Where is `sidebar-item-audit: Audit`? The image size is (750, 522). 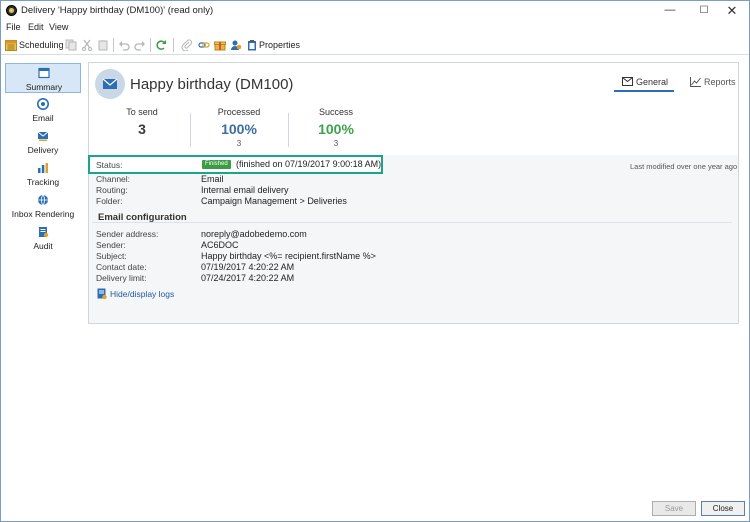
sidebar-item-audit: Audit is located at coordinates (43, 238).